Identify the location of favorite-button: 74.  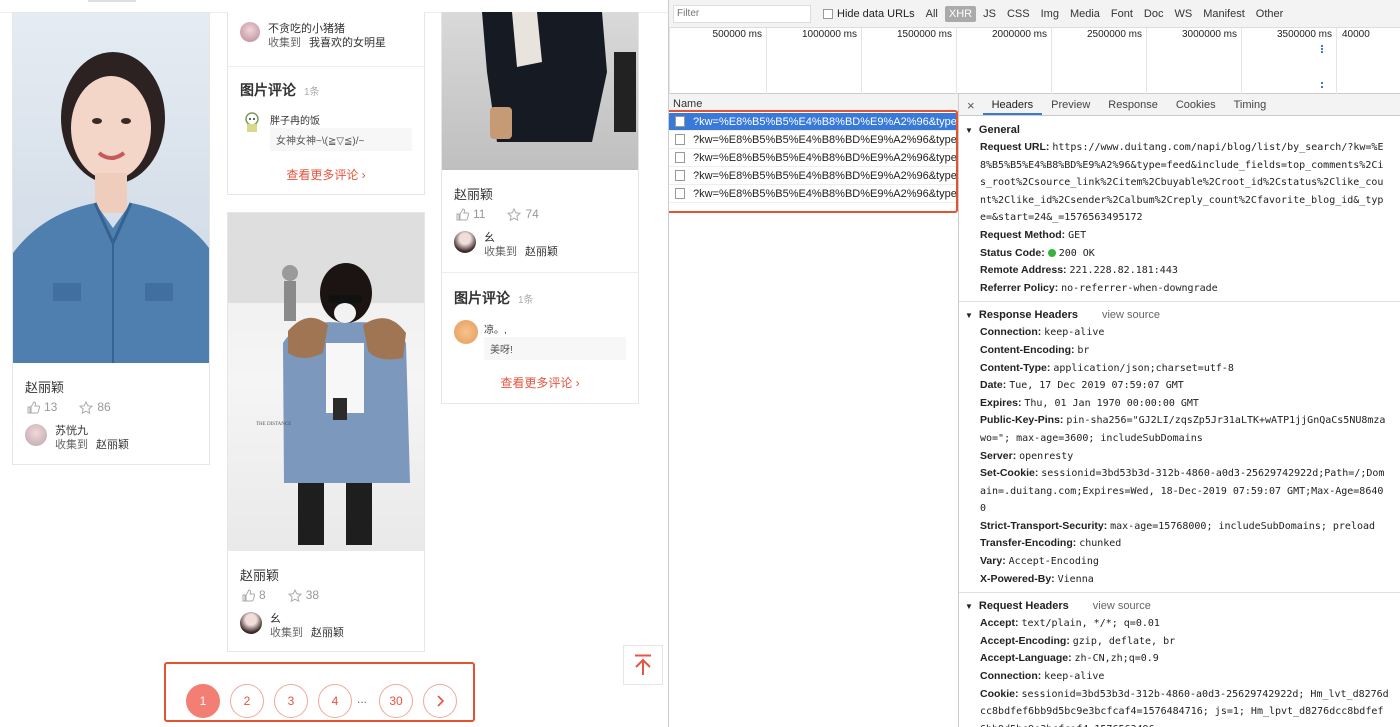
(523, 214).